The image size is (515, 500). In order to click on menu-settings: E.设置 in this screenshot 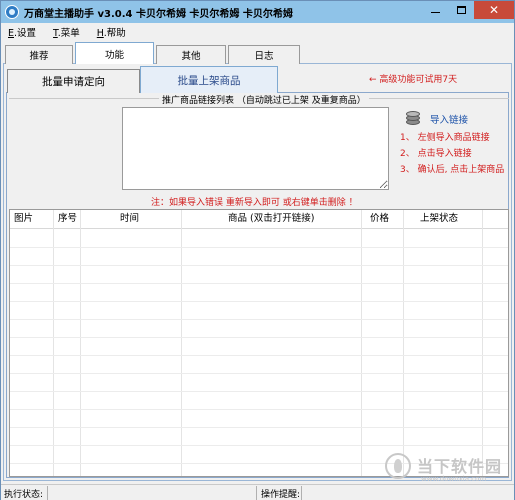, I will do `click(22, 32)`.